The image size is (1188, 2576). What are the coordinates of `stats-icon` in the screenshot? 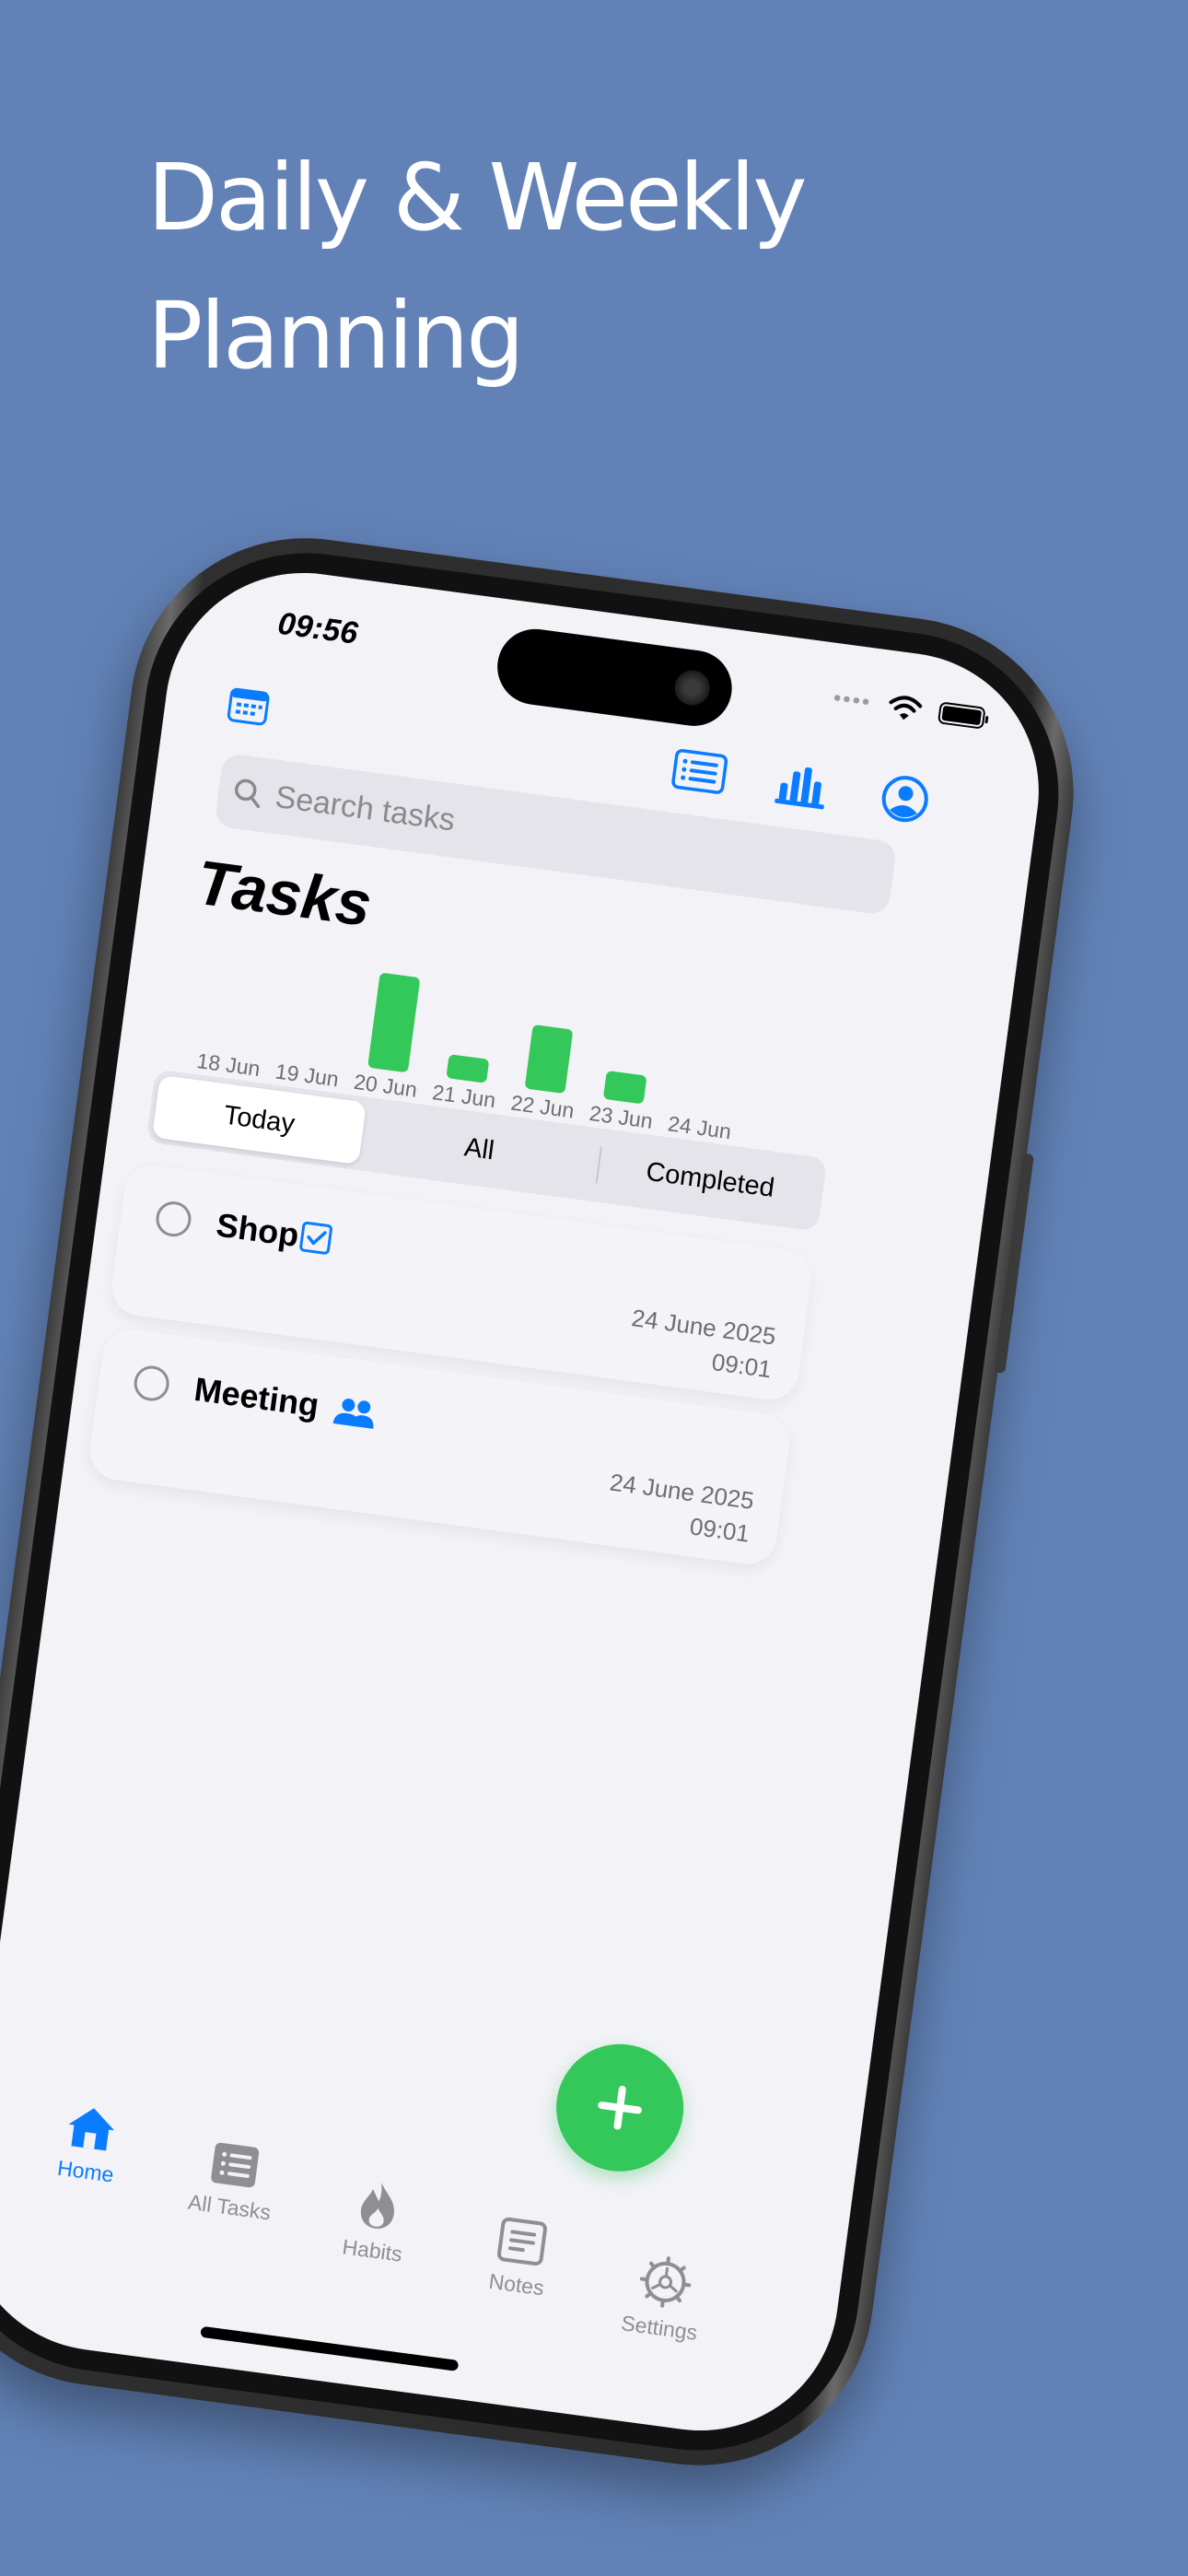 It's located at (801, 788).